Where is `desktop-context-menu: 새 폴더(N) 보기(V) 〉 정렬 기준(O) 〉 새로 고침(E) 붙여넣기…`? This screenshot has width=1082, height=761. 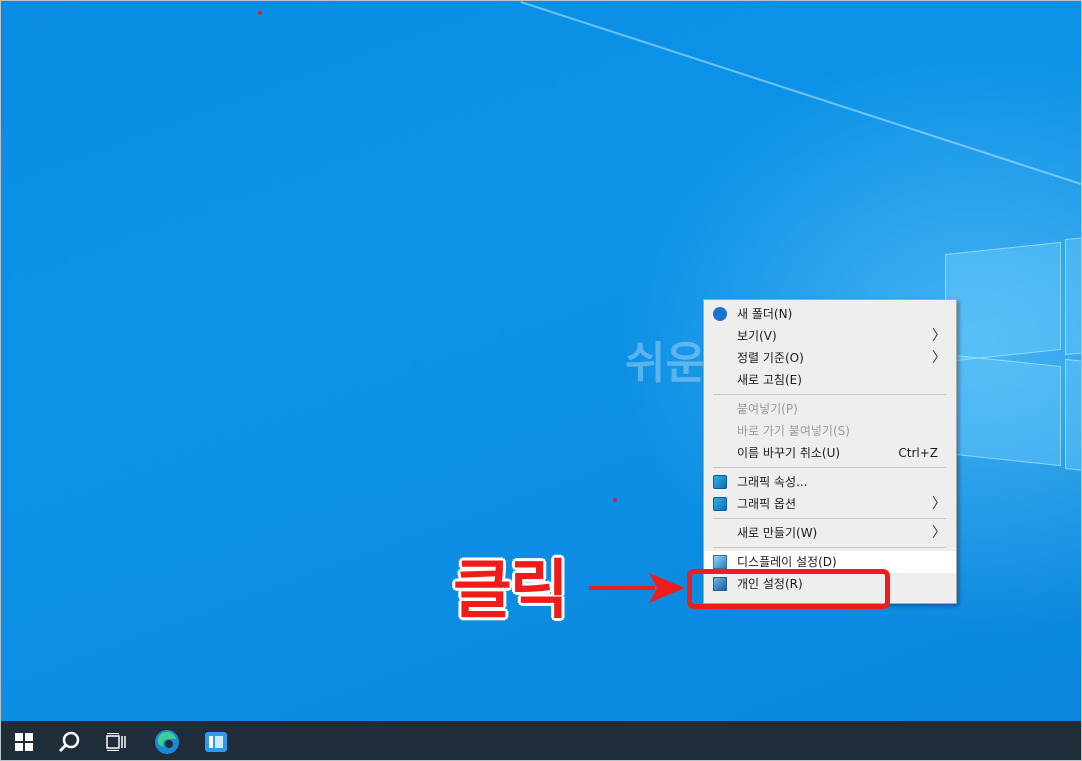
desktop-context-menu: 새 폴더(N) 보기(V) 〉 정렬 기준(O) 〉 새로 고침(E) 붙여넣기… is located at coordinates (830, 451).